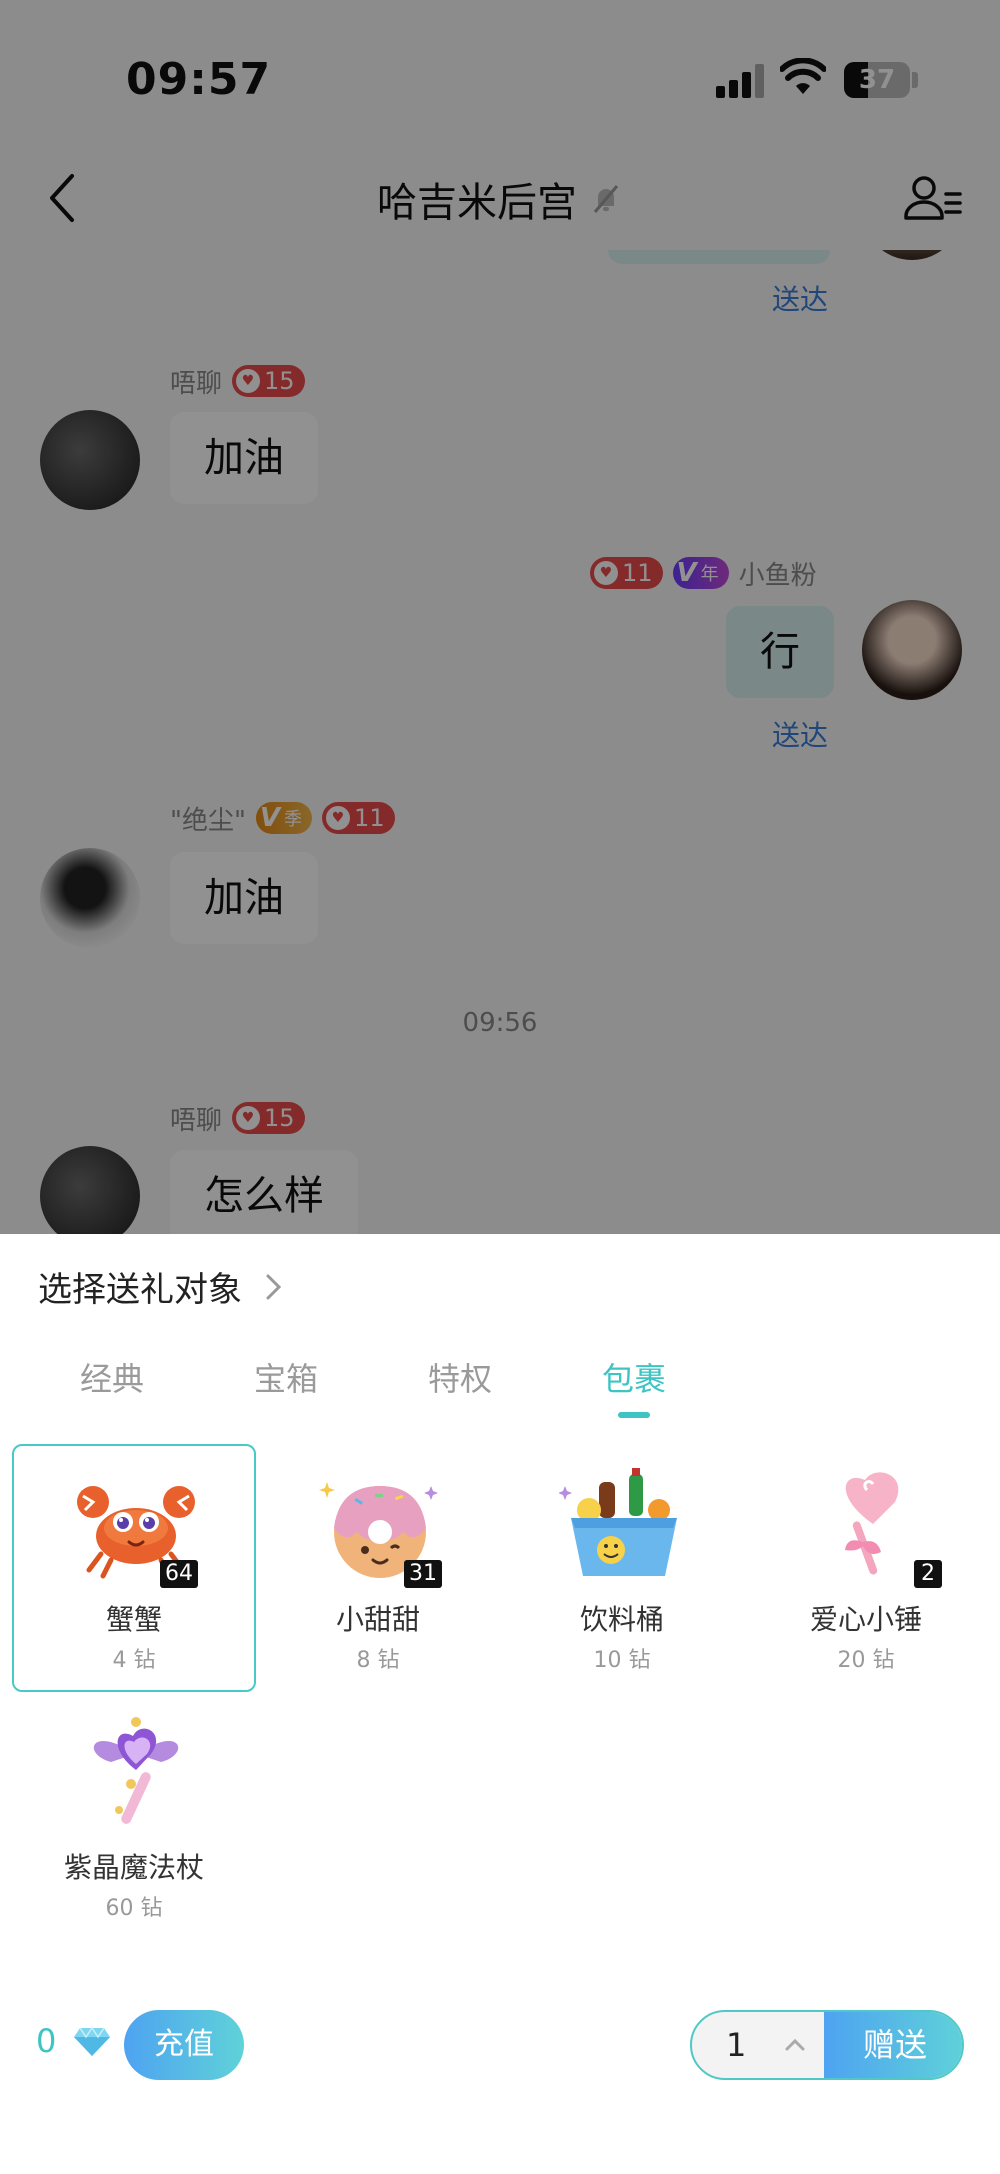  What do you see at coordinates (286, 1377) in the screenshot?
I see `tab-treasure-box: 宝箱` at bounding box center [286, 1377].